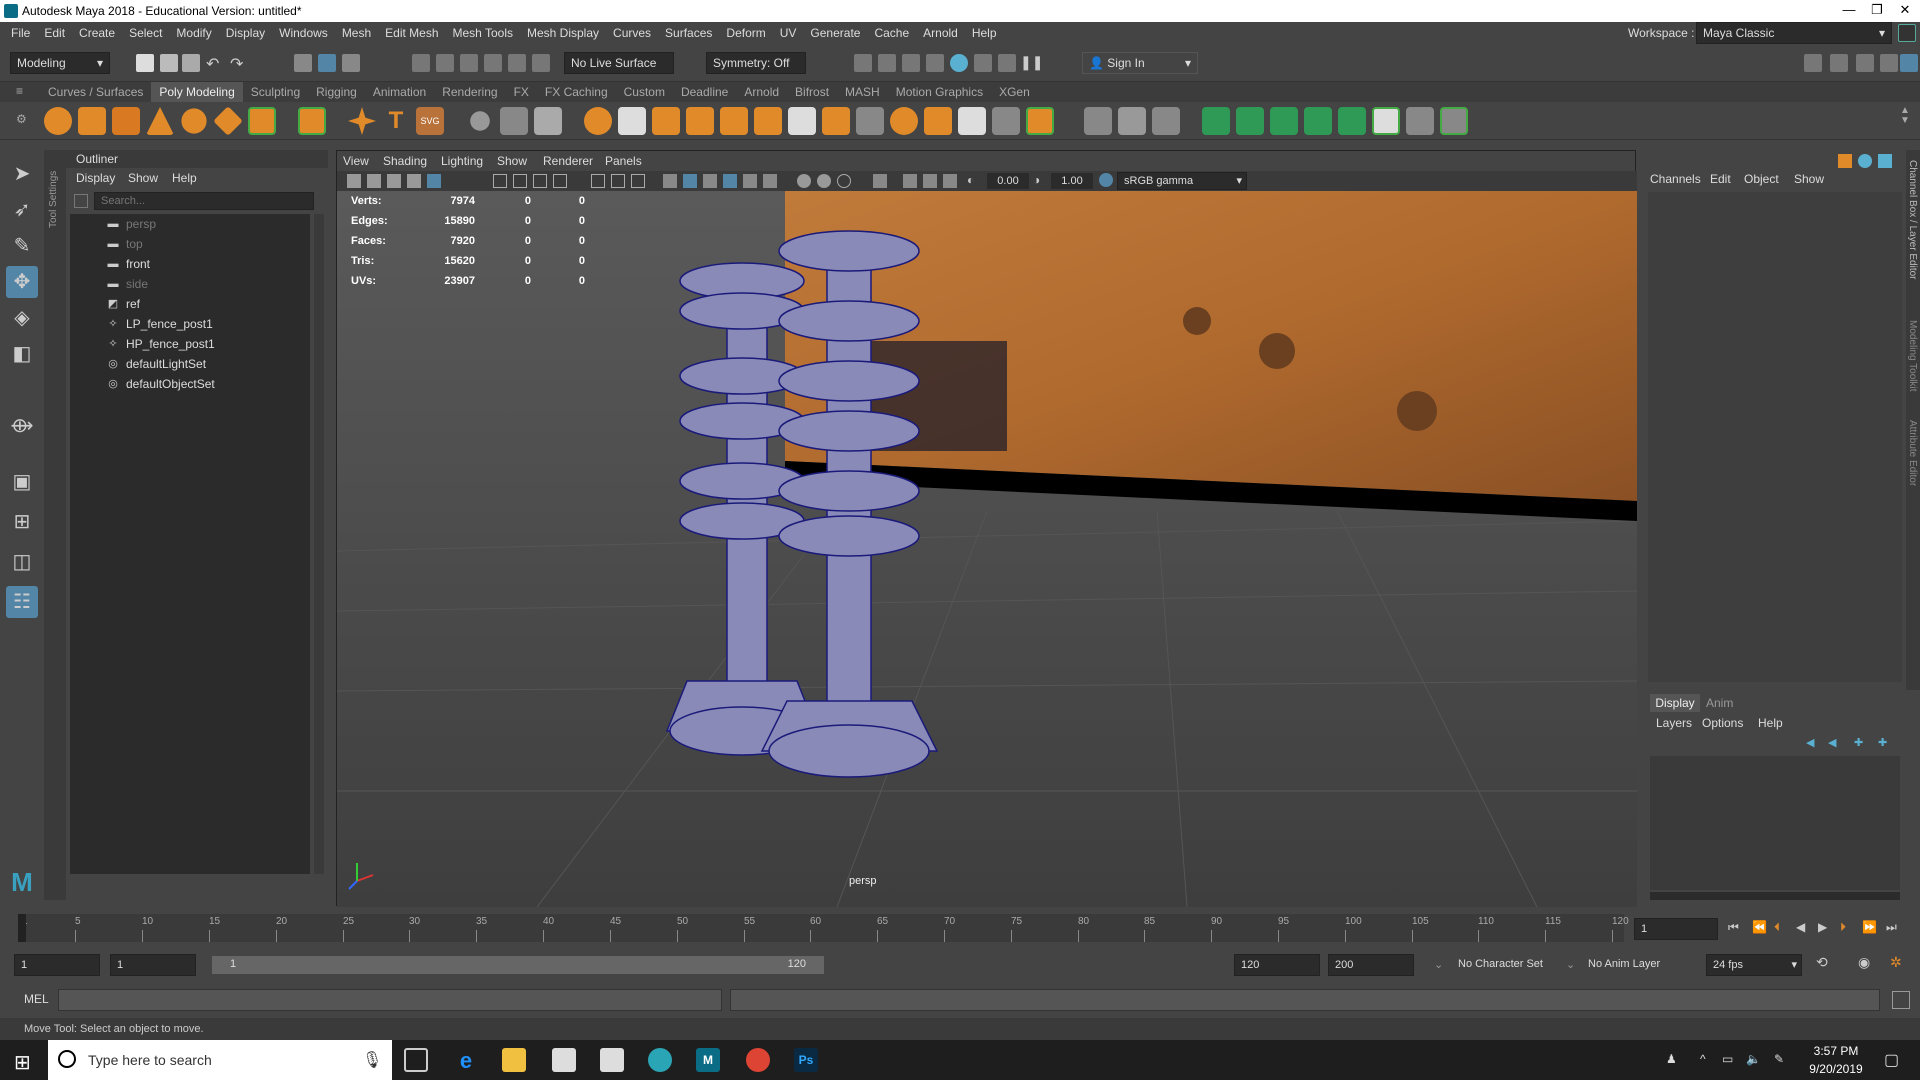 The height and width of the screenshot is (1080, 1920). Describe the element at coordinates (1836, 1069) in the screenshot. I see `taskbar-date: 9/20/2019` at that location.